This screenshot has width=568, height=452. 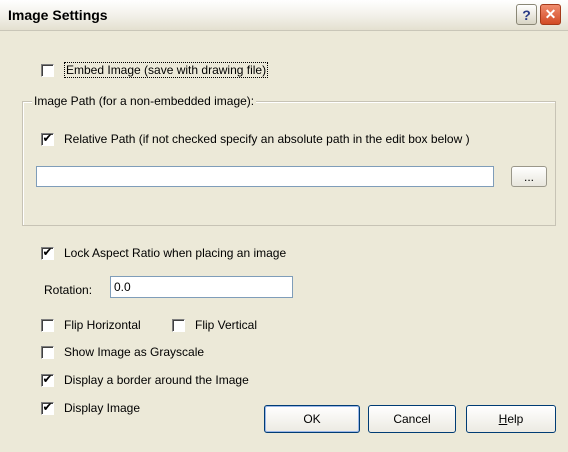 What do you see at coordinates (284, 15) in the screenshot?
I see `title-bar: Image Settings ? ✕` at bounding box center [284, 15].